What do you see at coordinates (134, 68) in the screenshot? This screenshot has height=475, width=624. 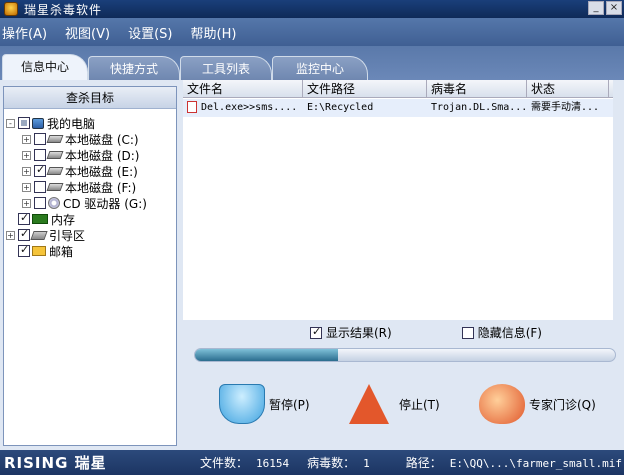 I see `tab-shortcuts: 快捷方式` at bounding box center [134, 68].